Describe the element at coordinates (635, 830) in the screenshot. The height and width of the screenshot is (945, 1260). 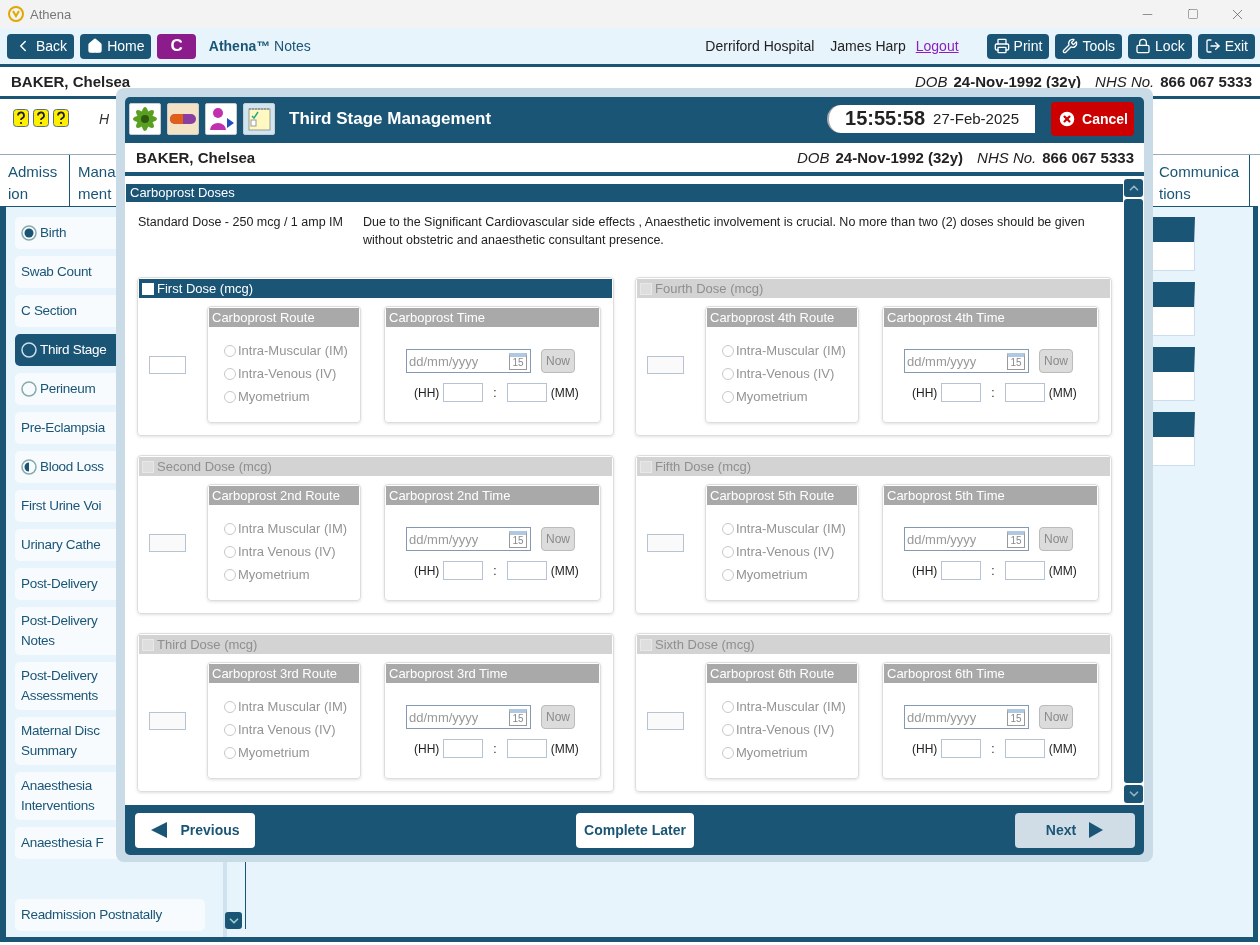
I see `complete-later-button: Complete Later` at that location.